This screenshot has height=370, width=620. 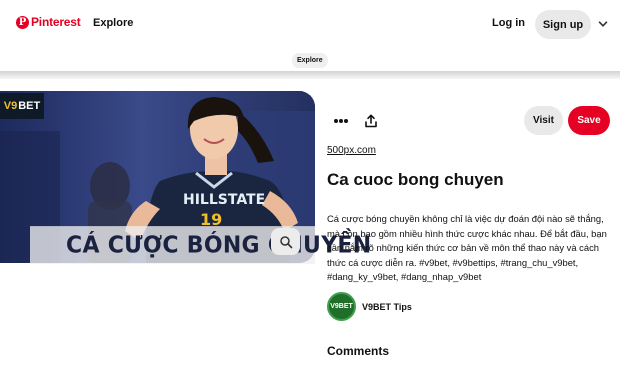 I want to click on breadcrumb-explore: Explore, so click(x=310, y=60).